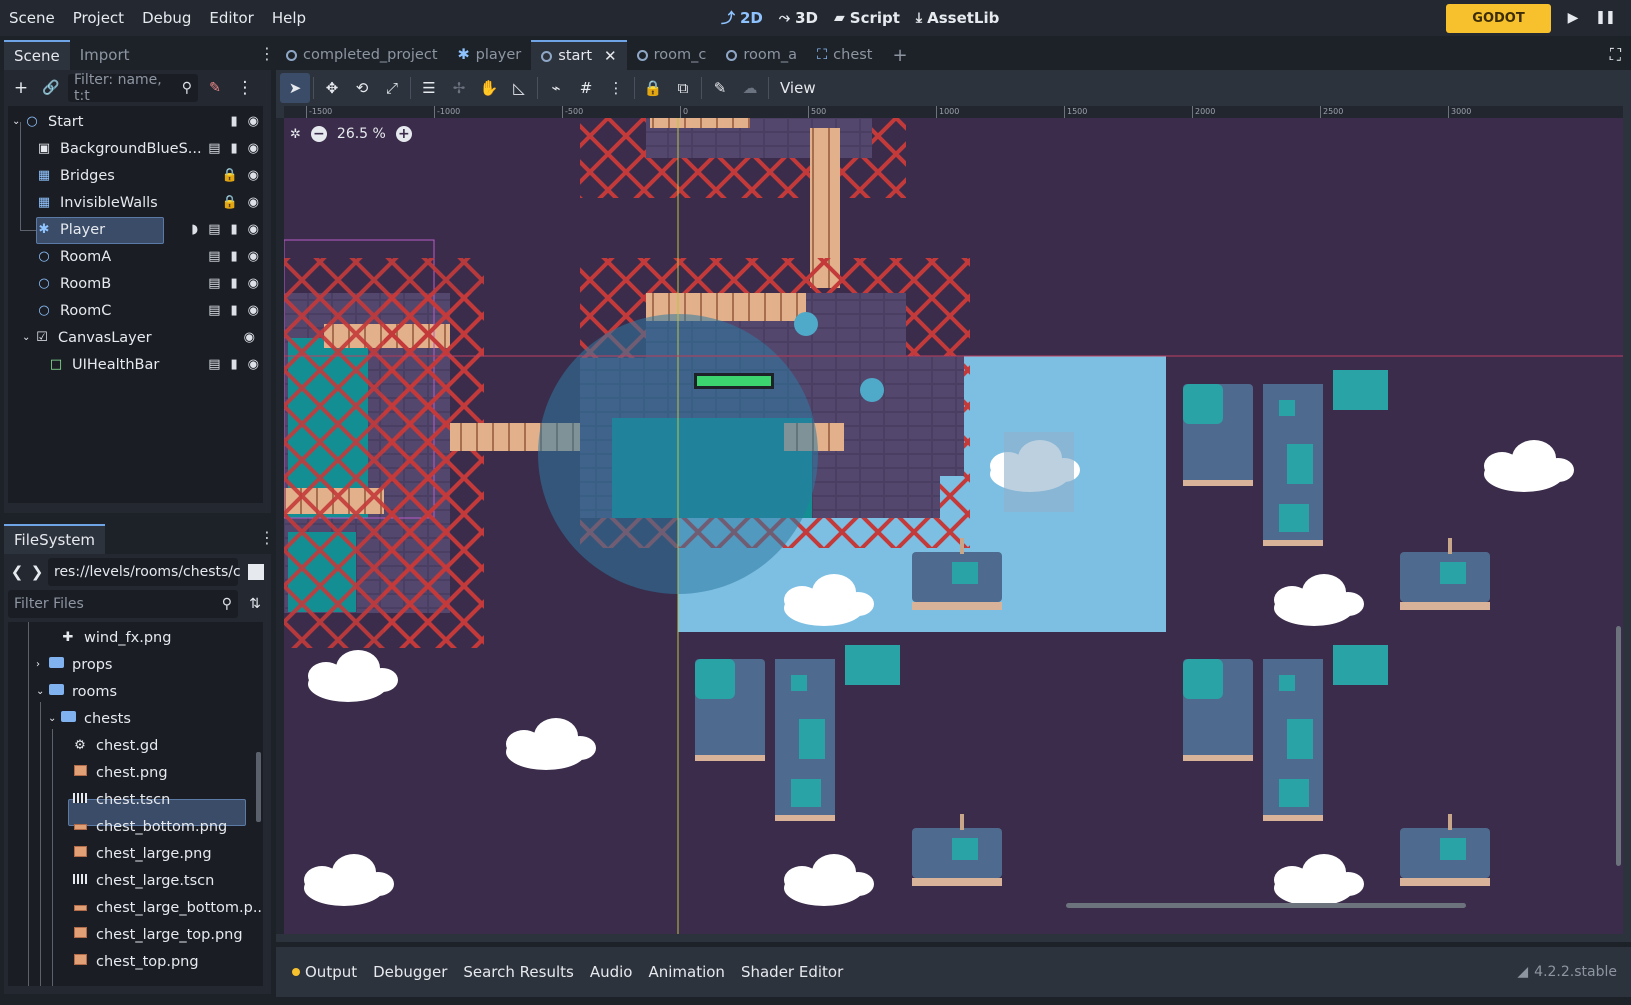  I want to click on file-item: ⚙ chest.gd, so click(115, 745).